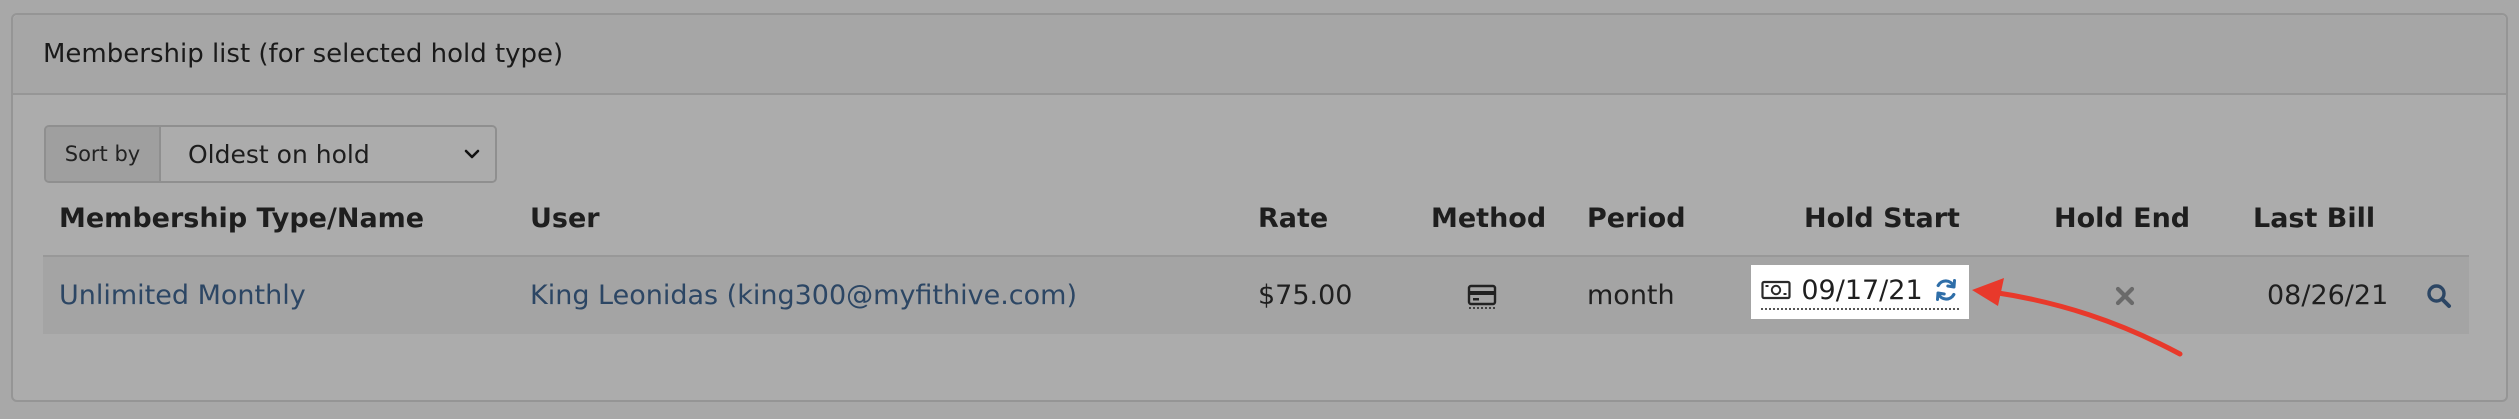 The width and height of the screenshot is (2519, 419). I want to click on sort-selected-value: Oldest on hold, so click(279, 154).